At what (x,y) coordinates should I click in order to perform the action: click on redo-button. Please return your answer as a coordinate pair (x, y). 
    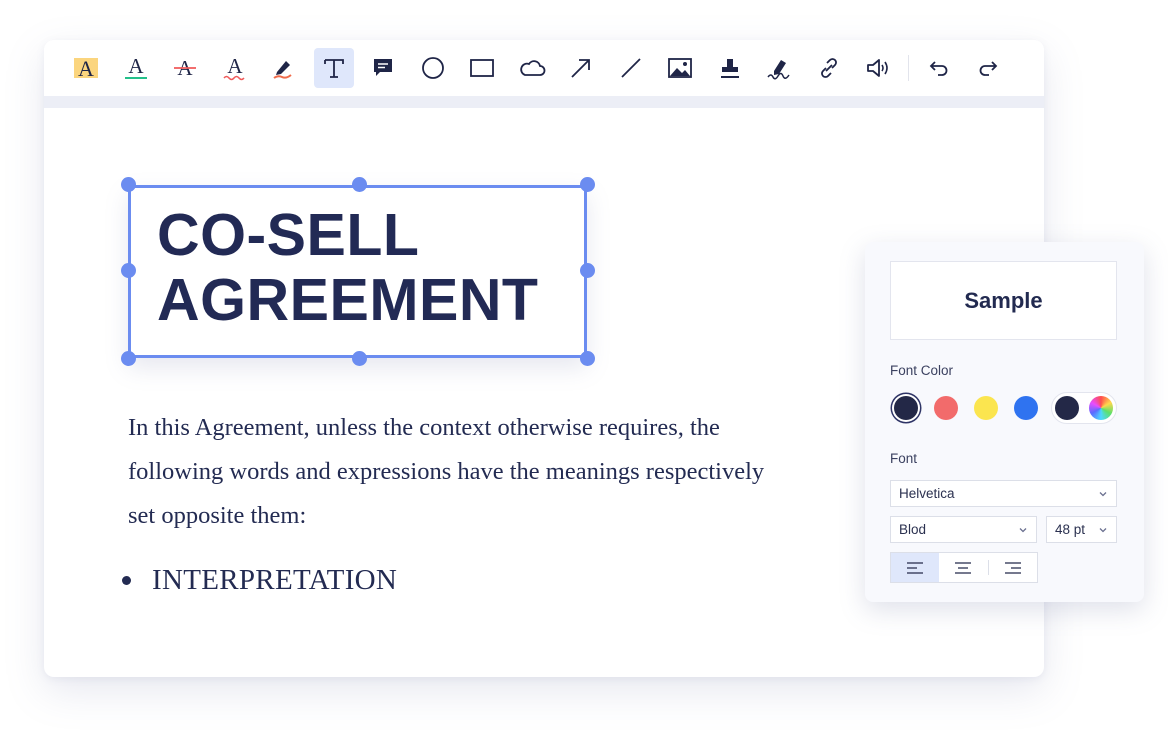
    Looking at the image, I should click on (988, 68).